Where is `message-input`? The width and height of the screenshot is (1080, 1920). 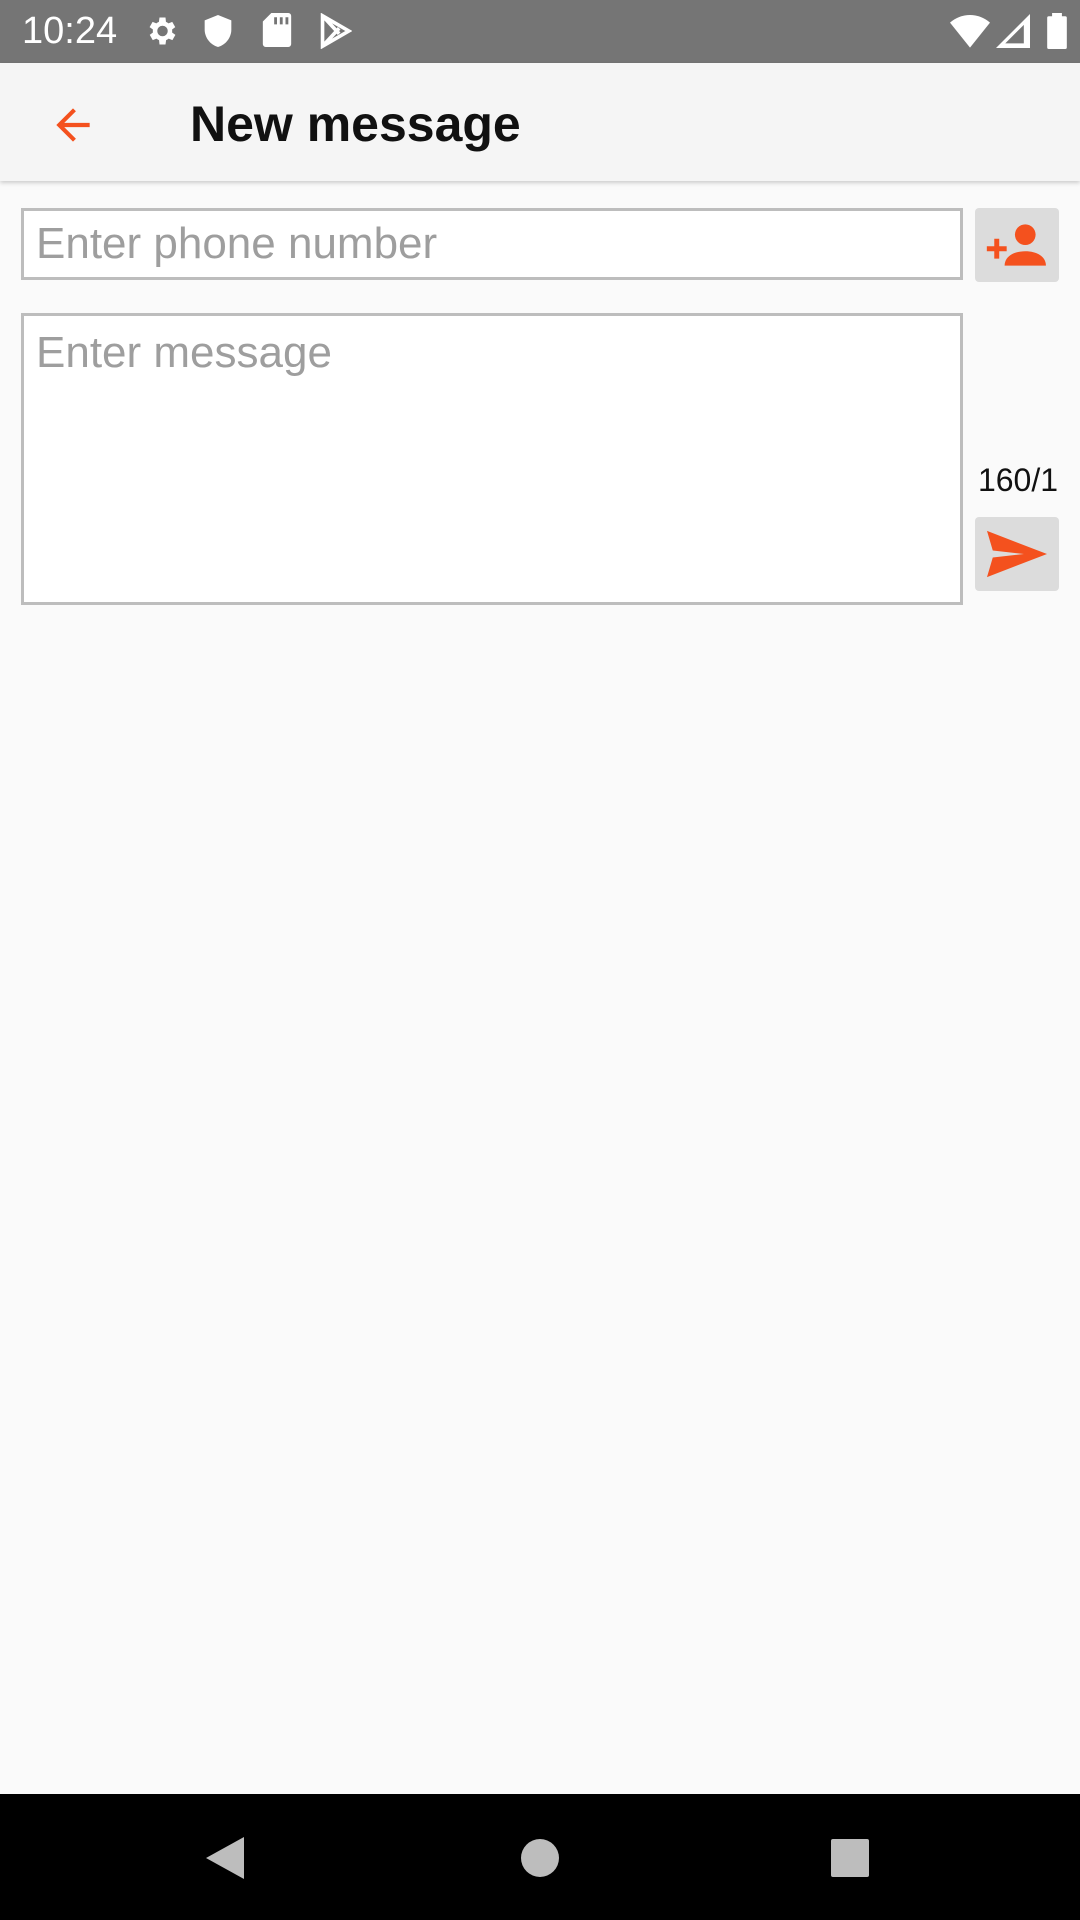
message-input is located at coordinates (492, 459).